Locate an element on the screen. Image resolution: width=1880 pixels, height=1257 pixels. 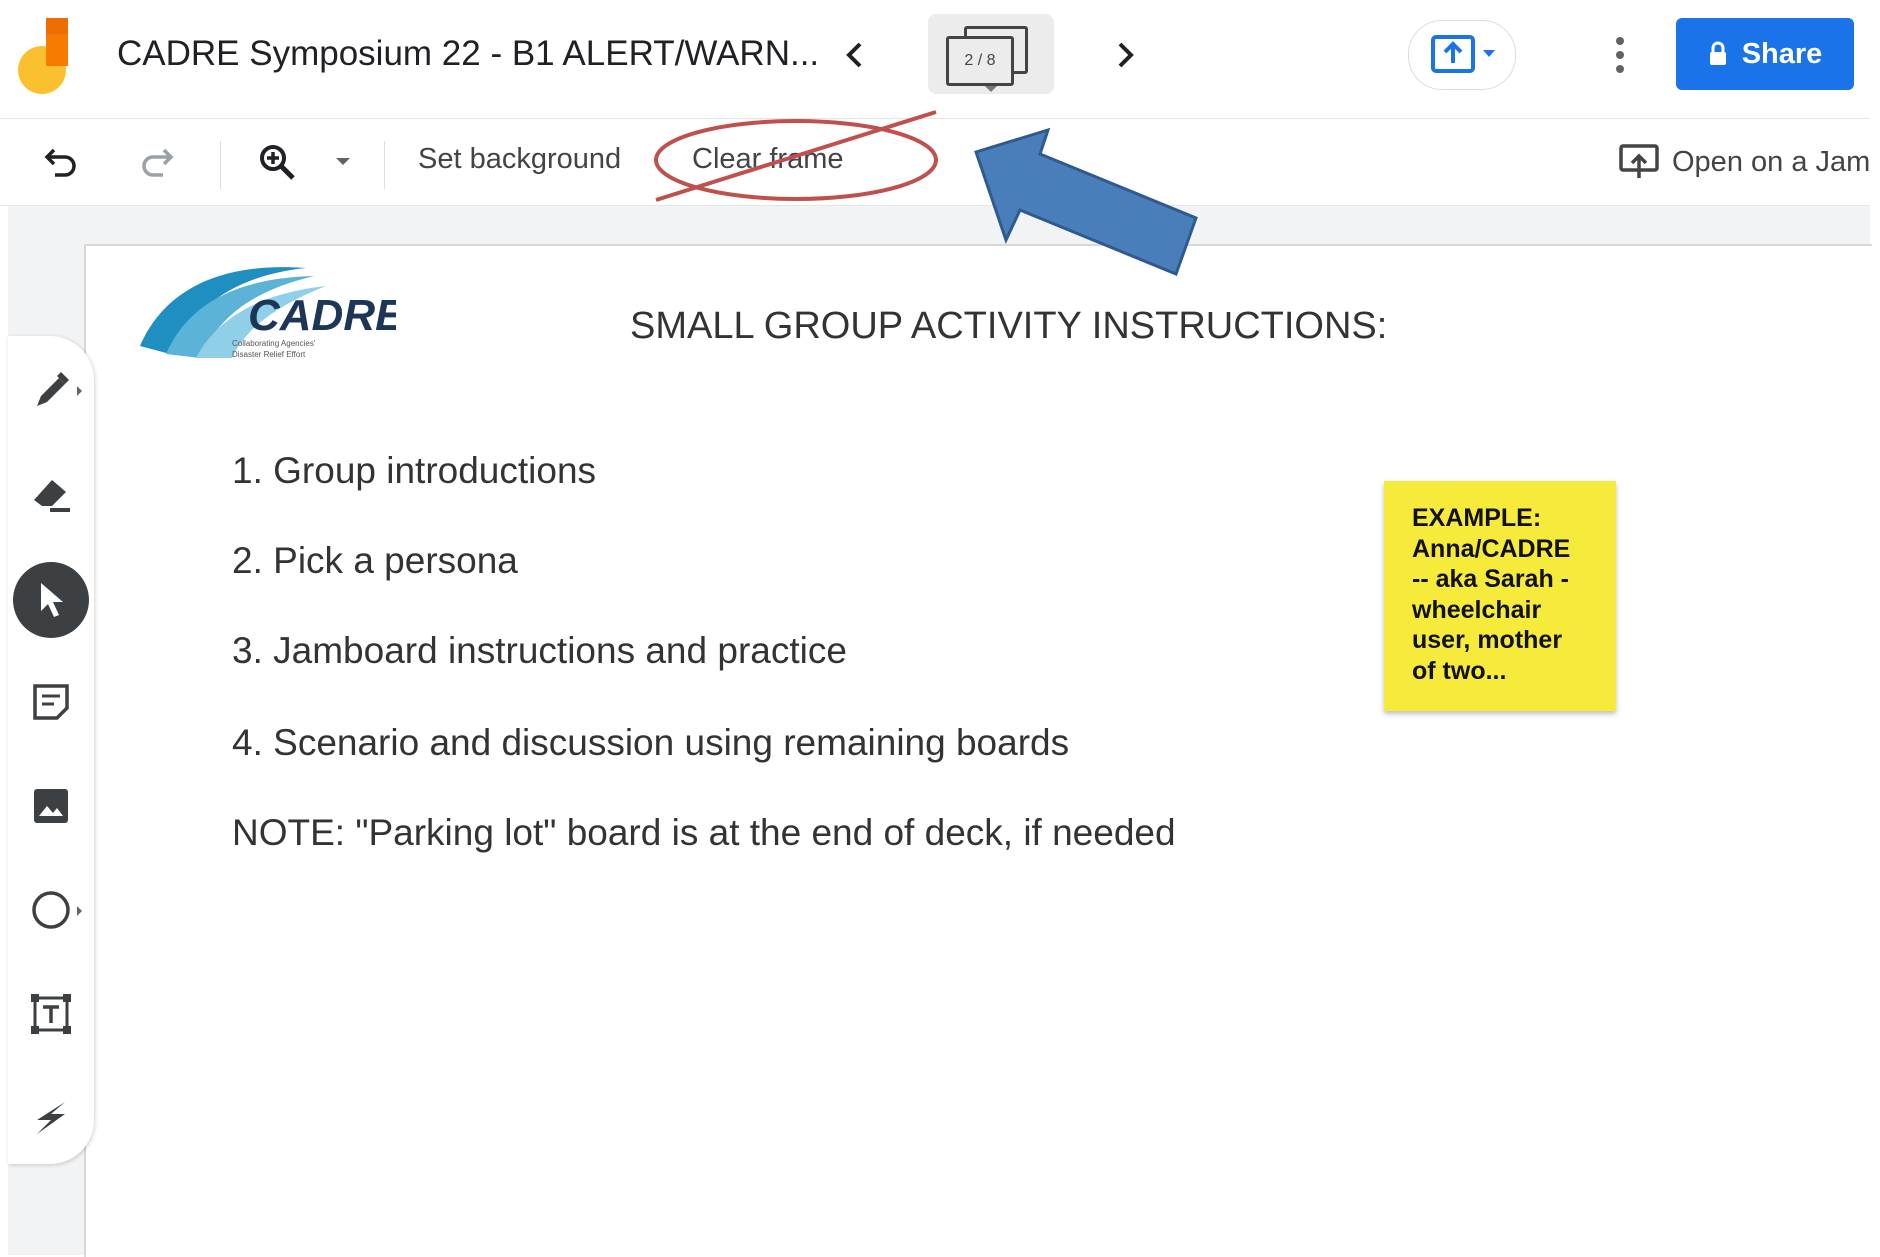
eraser-icon is located at coordinates (52, 496).